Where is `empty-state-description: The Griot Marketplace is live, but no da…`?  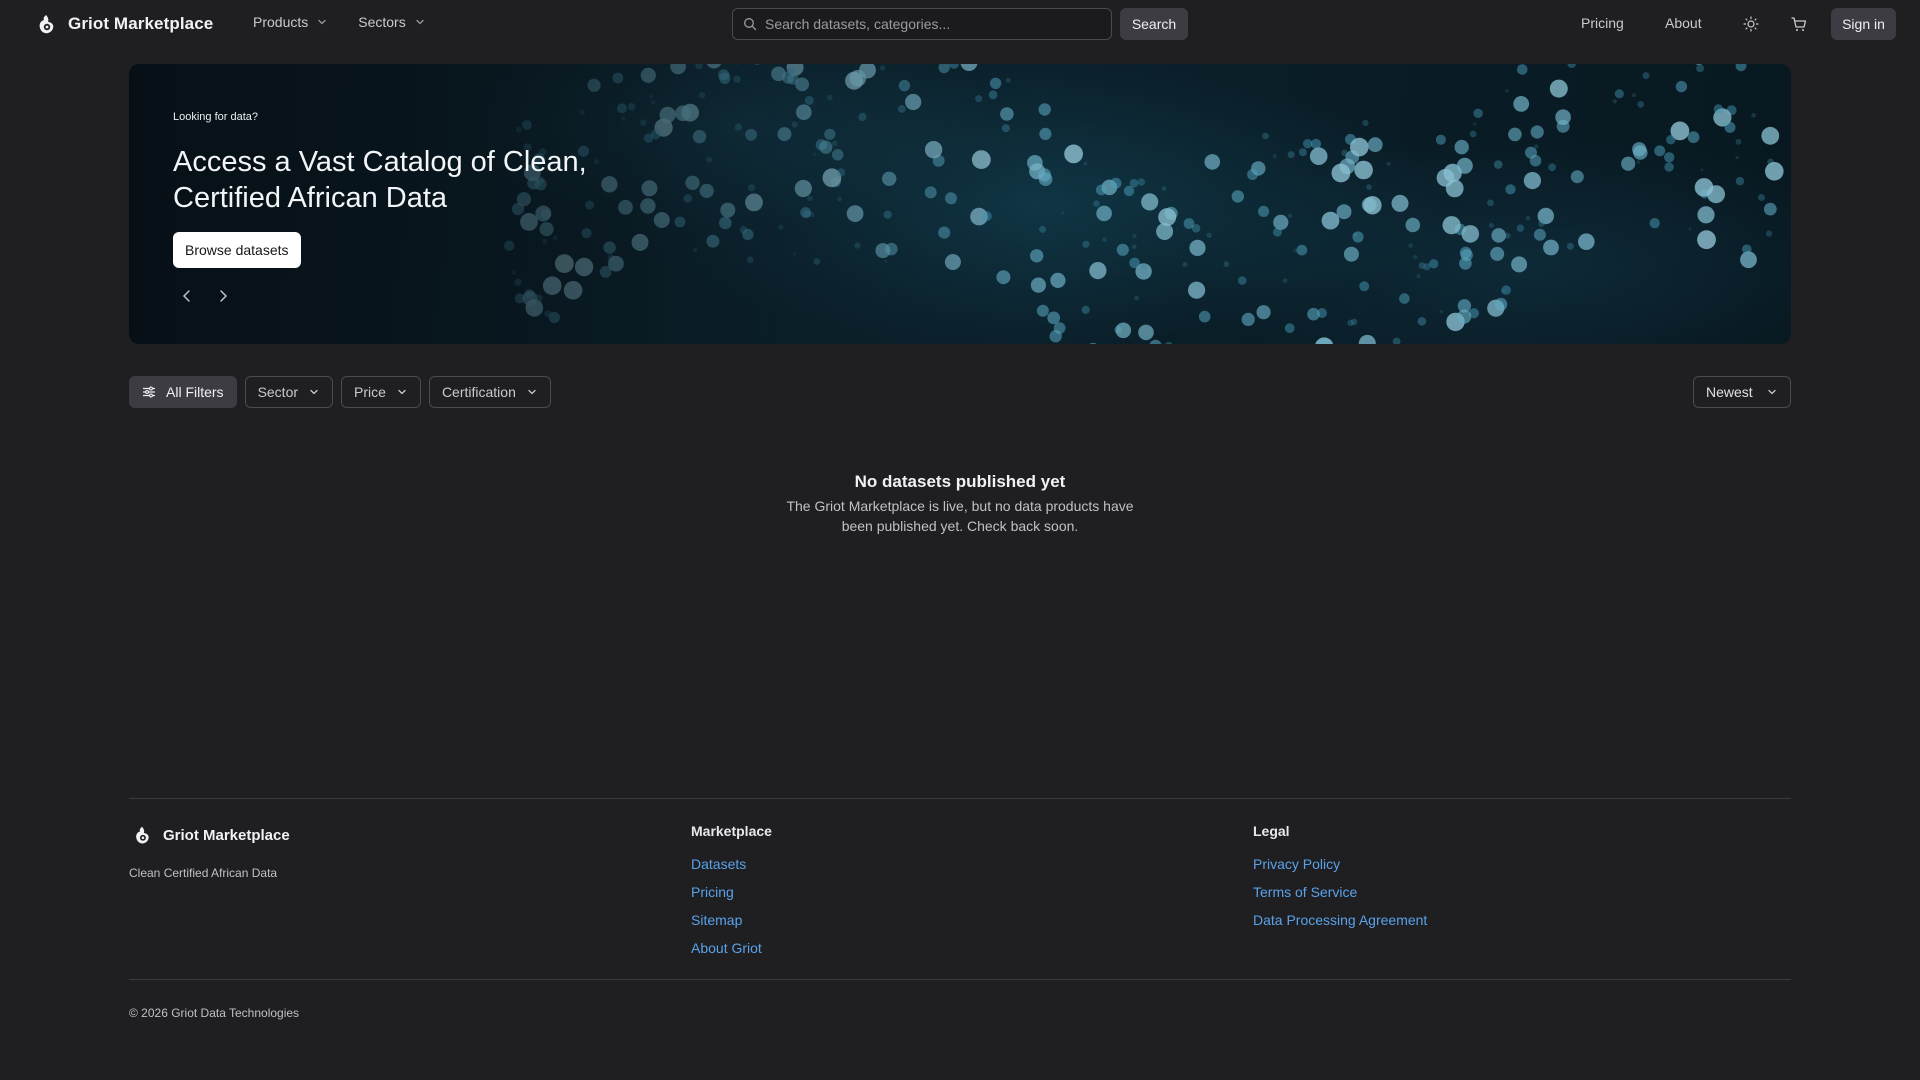 empty-state-description: The Griot Marketplace is live, but no da… is located at coordinates (960, 516).